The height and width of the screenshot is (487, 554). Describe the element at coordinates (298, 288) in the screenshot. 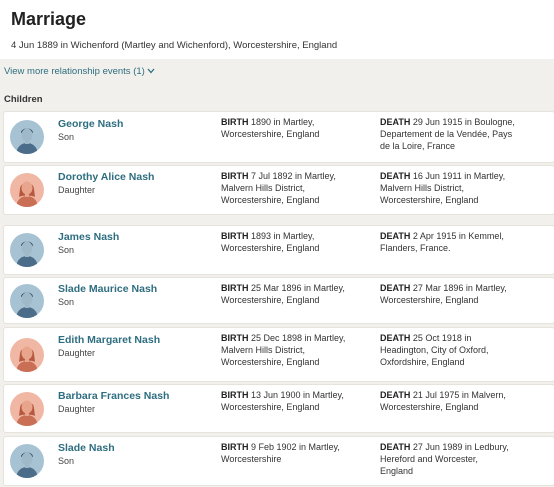

I see `birth-text: 25 Mar 1896 in Martley,` at that location.